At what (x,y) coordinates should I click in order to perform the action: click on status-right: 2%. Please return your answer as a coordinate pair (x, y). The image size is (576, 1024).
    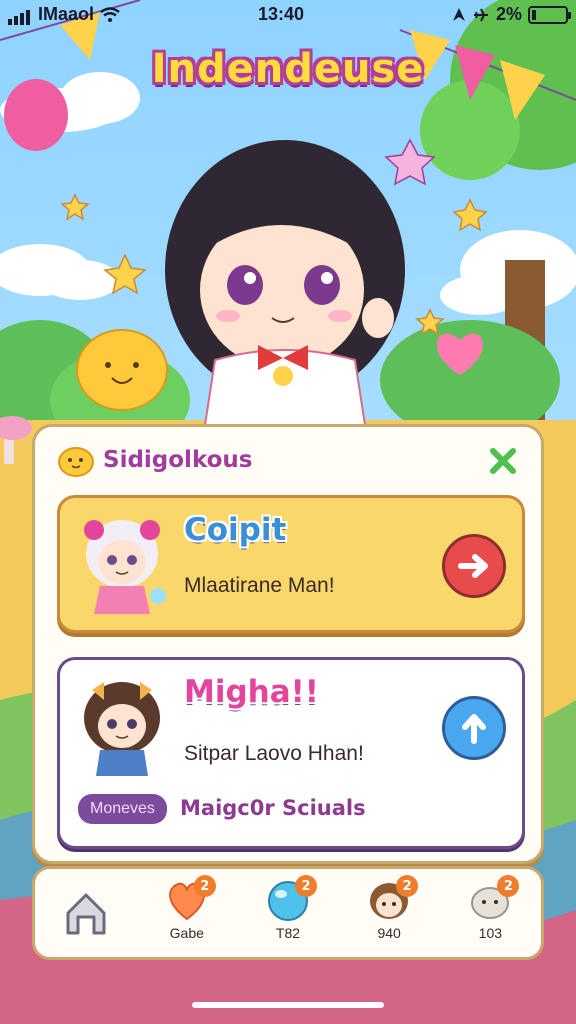
    Looking at the image, I should click on (511, 14).